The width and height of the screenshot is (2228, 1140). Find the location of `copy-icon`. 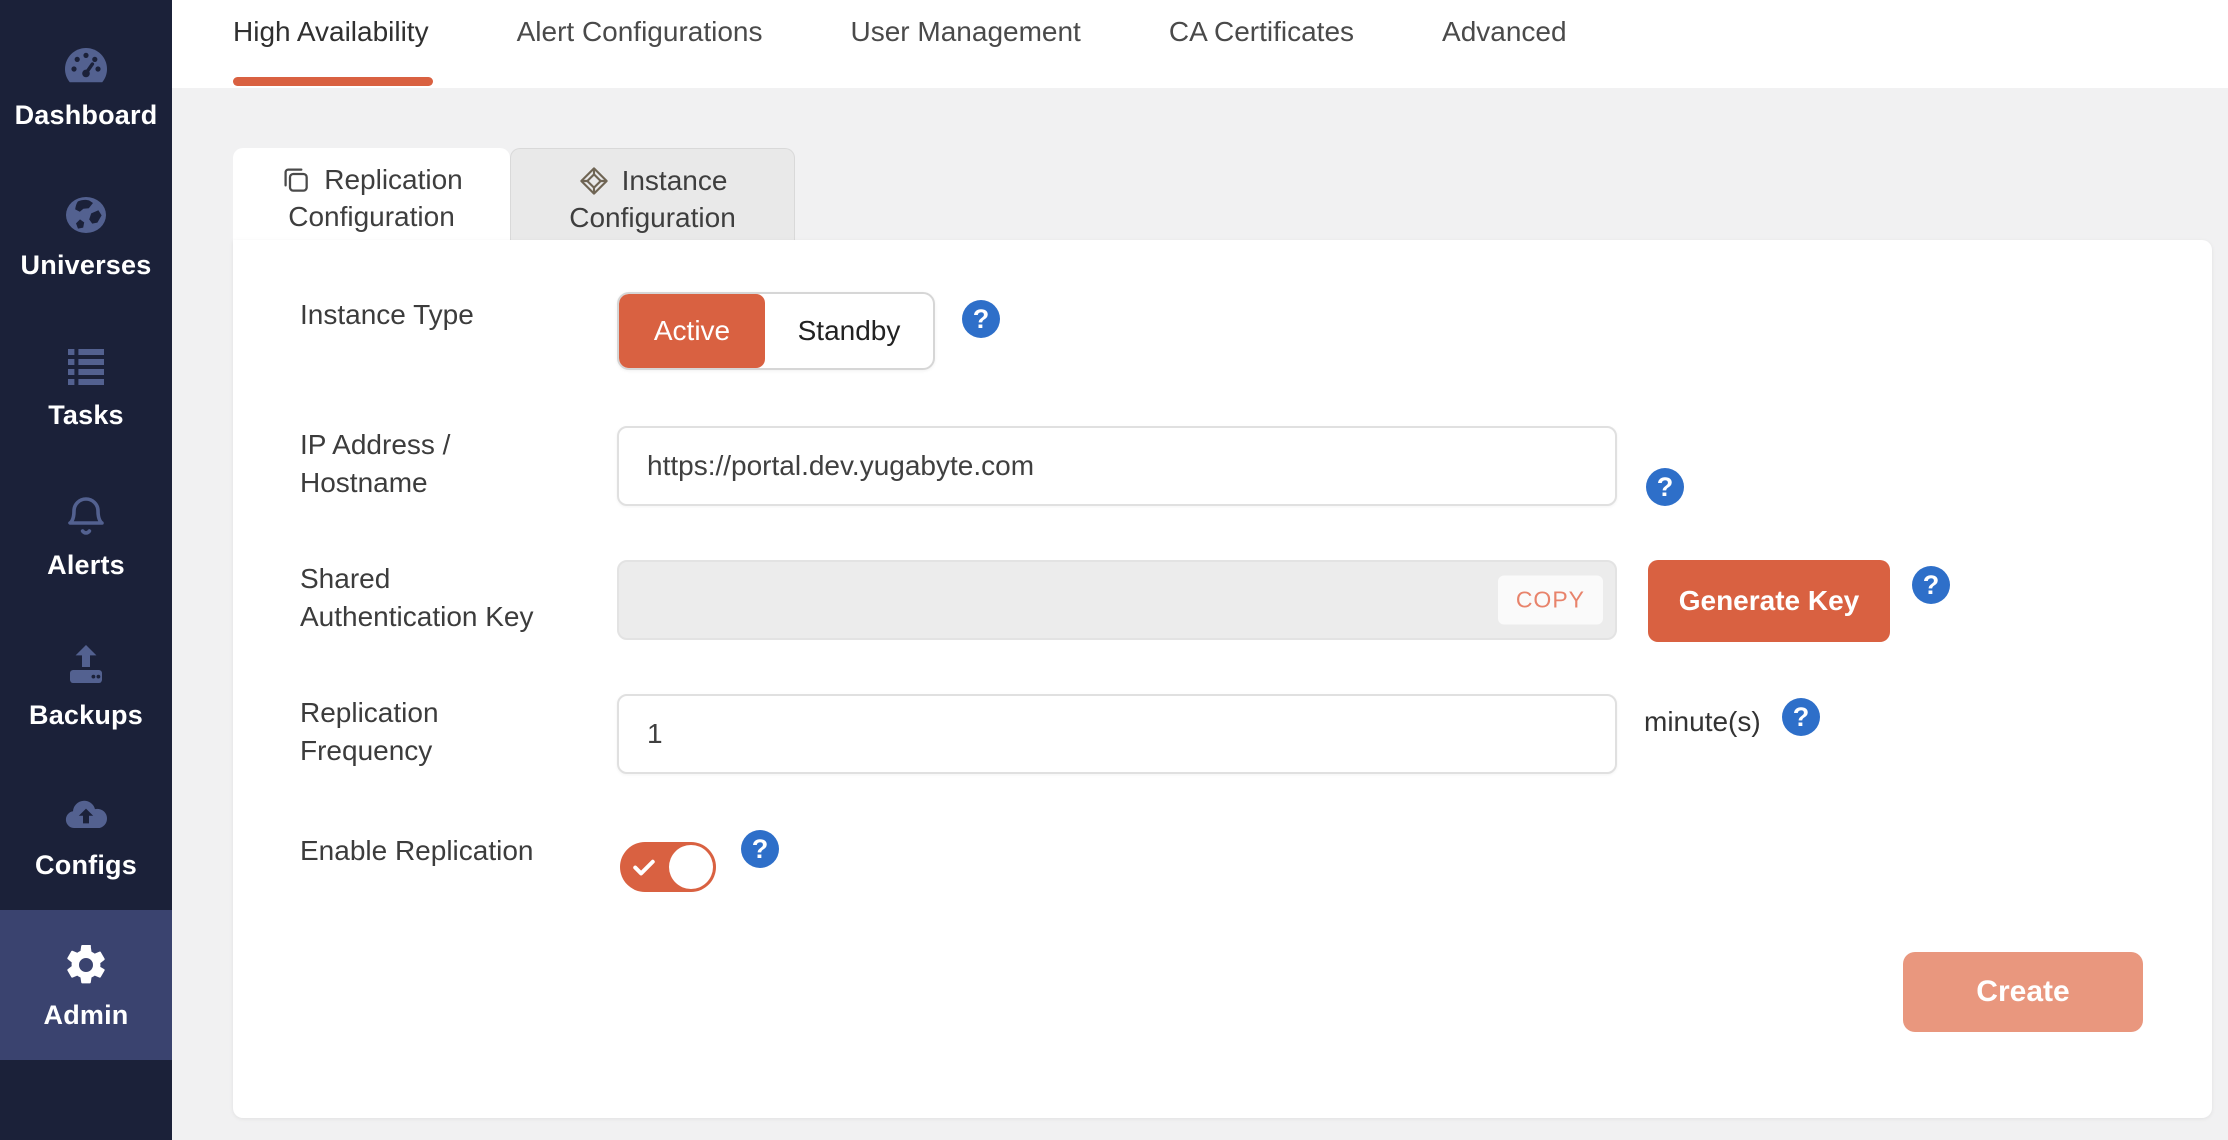

copy-icon is located at coordinates (296, 180).